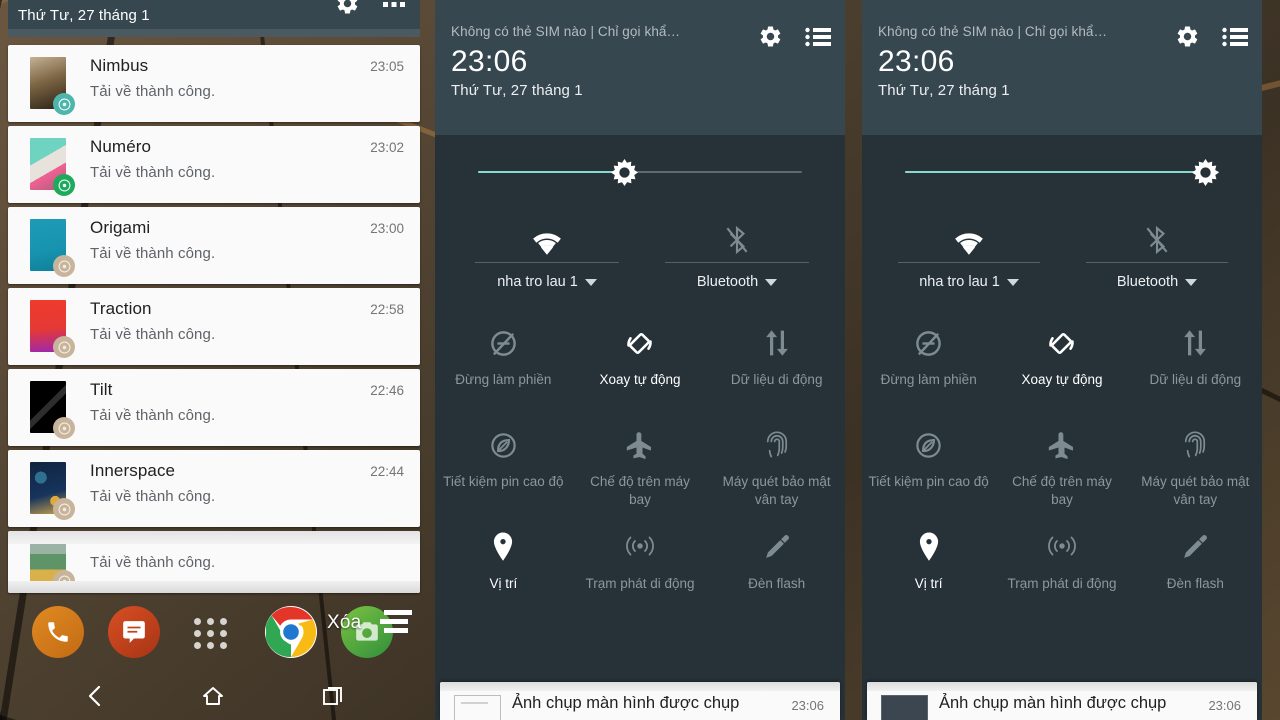 The height and width of the screenshot is (720, 1280). I want to click on more-options-icon, so click(394, 6).